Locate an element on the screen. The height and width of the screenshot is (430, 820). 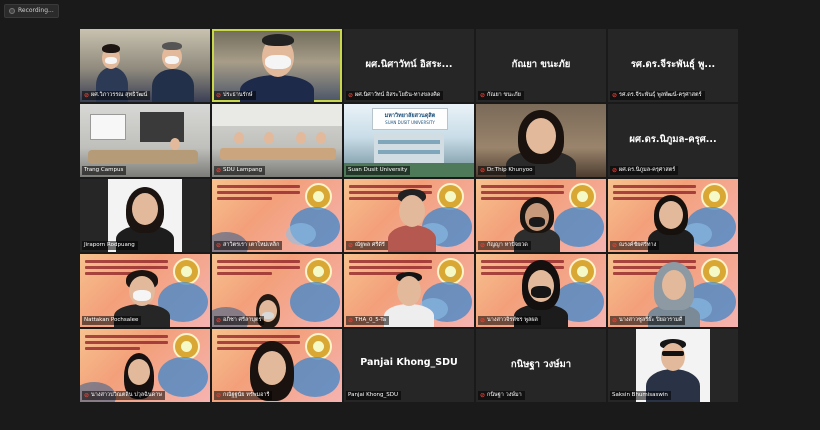
video-tile: ⊘ ผศ.วิภาวรรณ สุทธิวัฒน์ is located at coordinates (145, 65).